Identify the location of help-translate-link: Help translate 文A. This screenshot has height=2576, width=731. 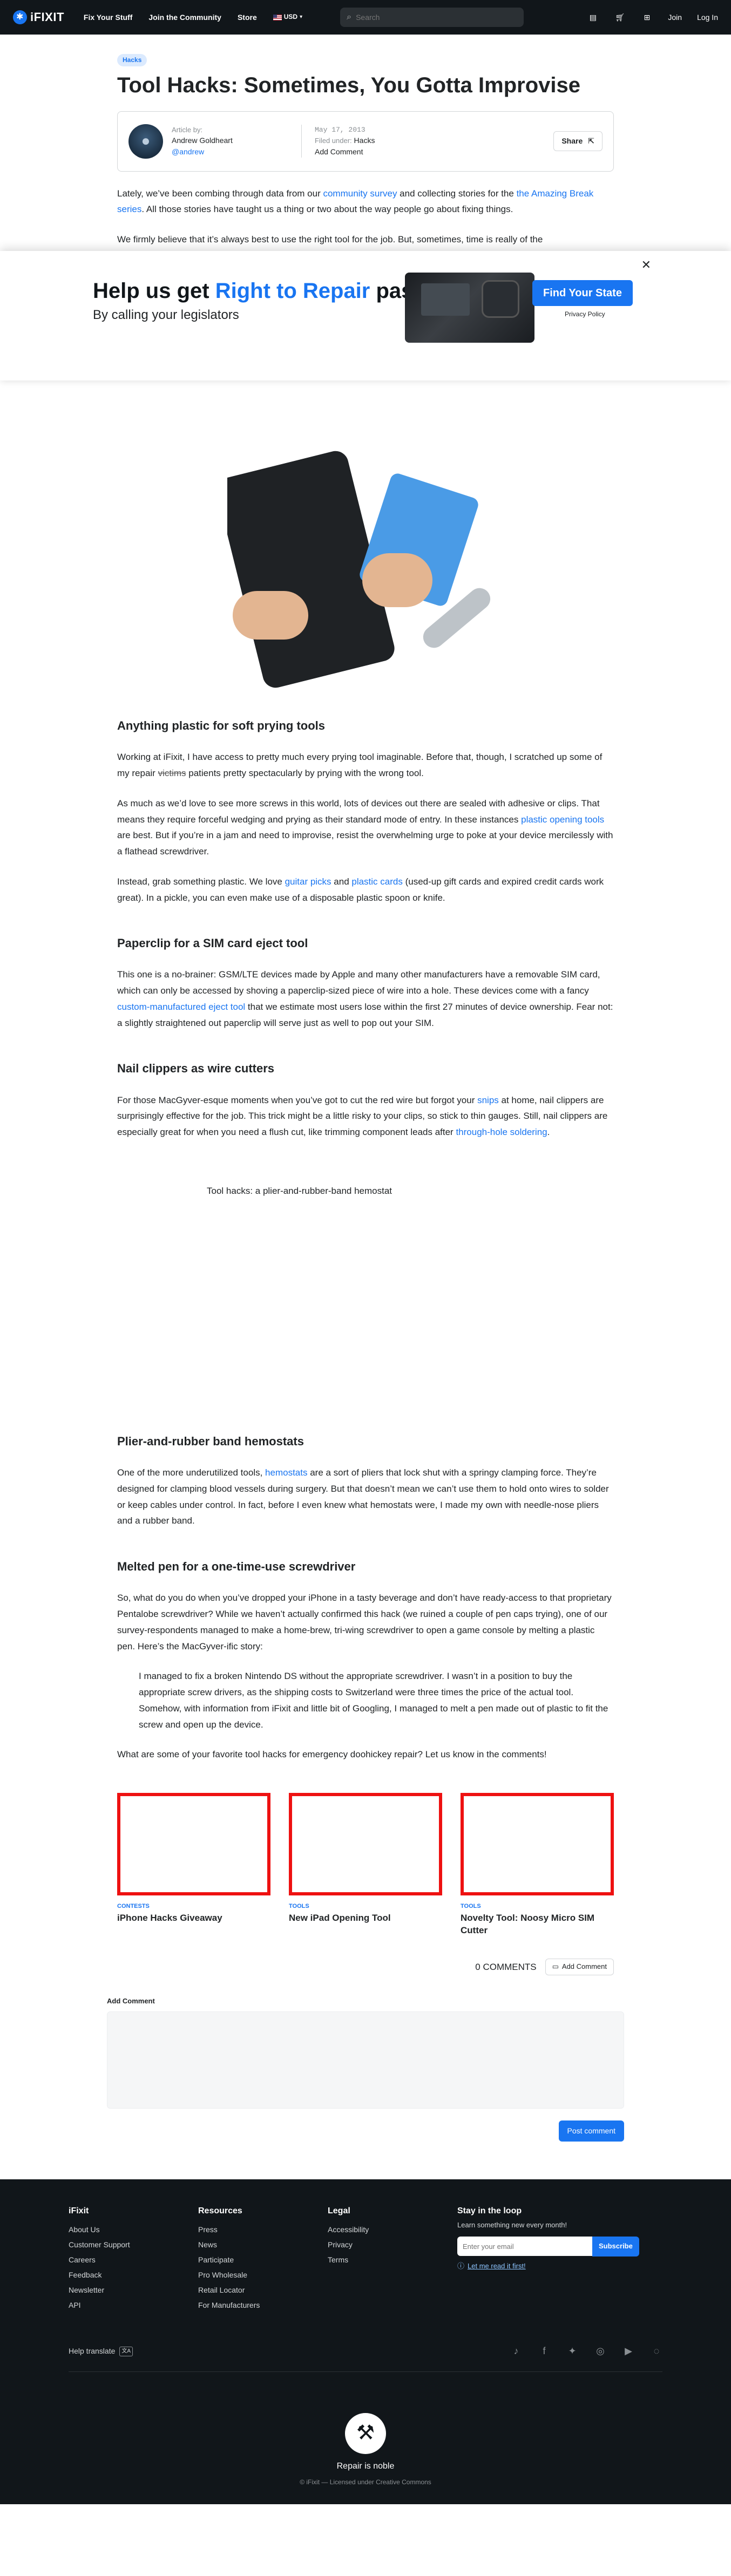
(101, 2351).